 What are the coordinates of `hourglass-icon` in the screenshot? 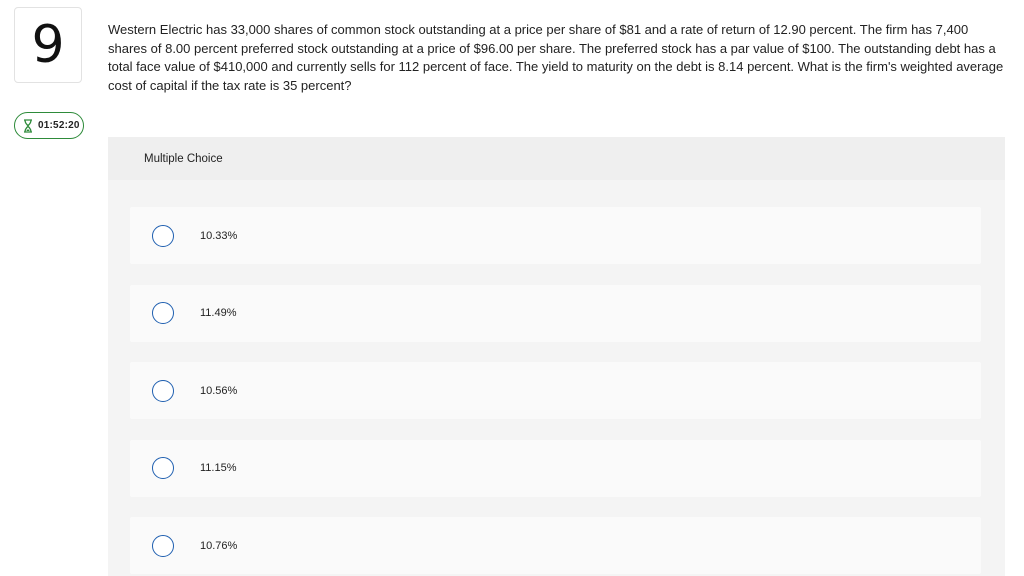 It's located at (28, 125).